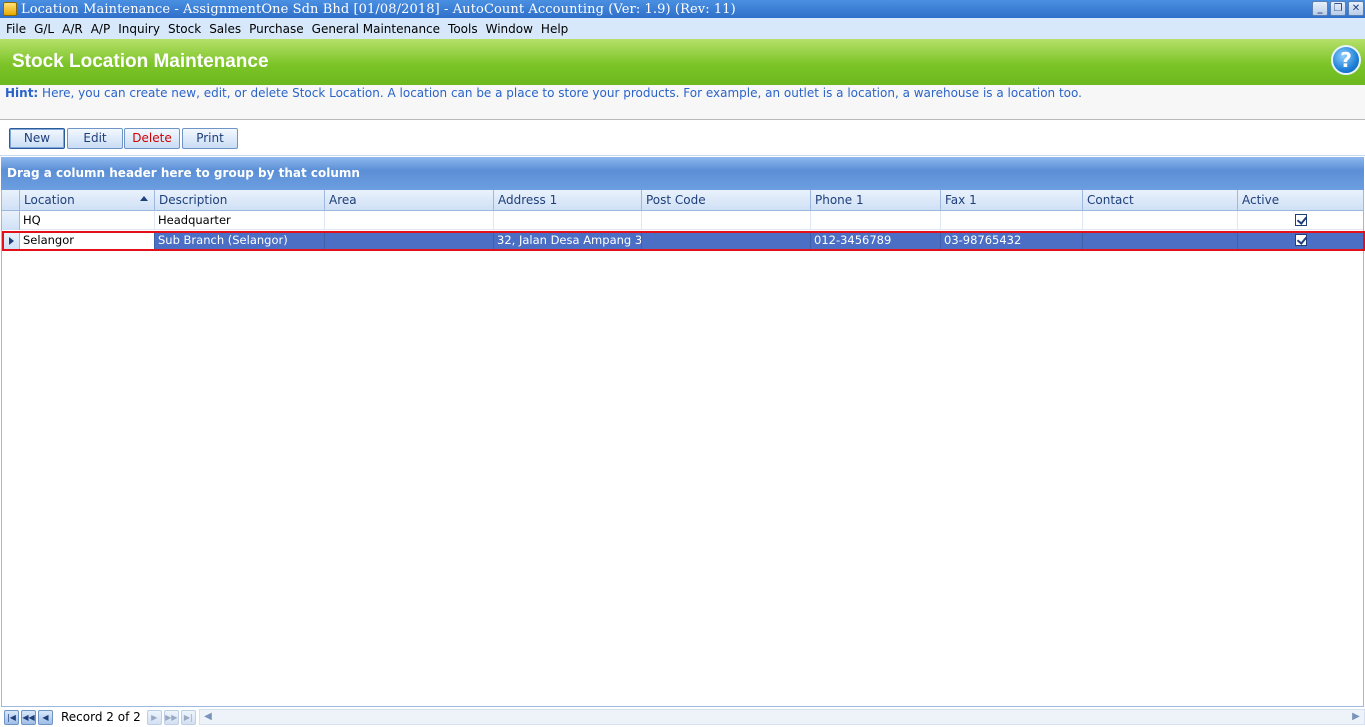  I want to click on column-header-address1: Address 1, so click(568, 200).